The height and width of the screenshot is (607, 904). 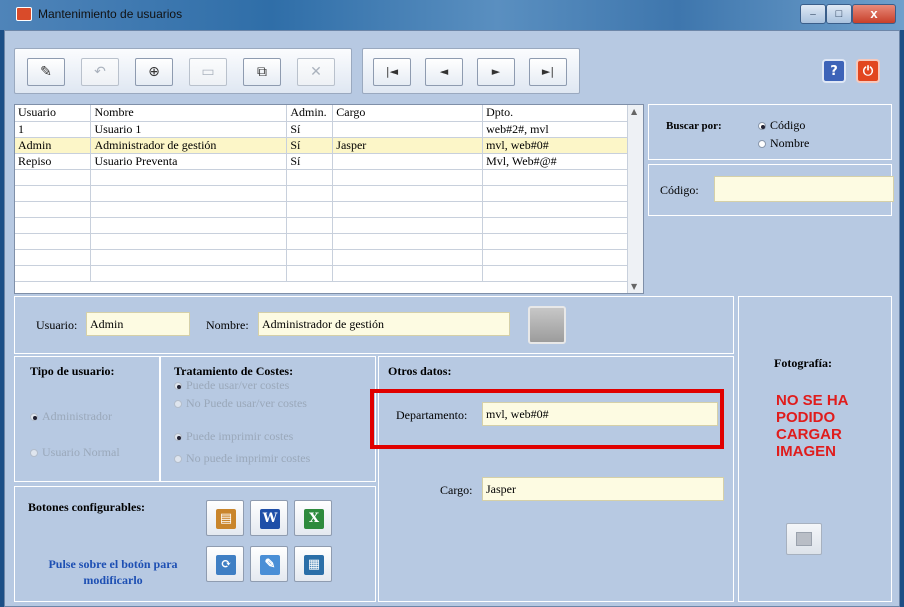 I want to click on table-row: Repiso Usuario Preventa Sí Mvl, Web#@#, so click(x=322, y=161).